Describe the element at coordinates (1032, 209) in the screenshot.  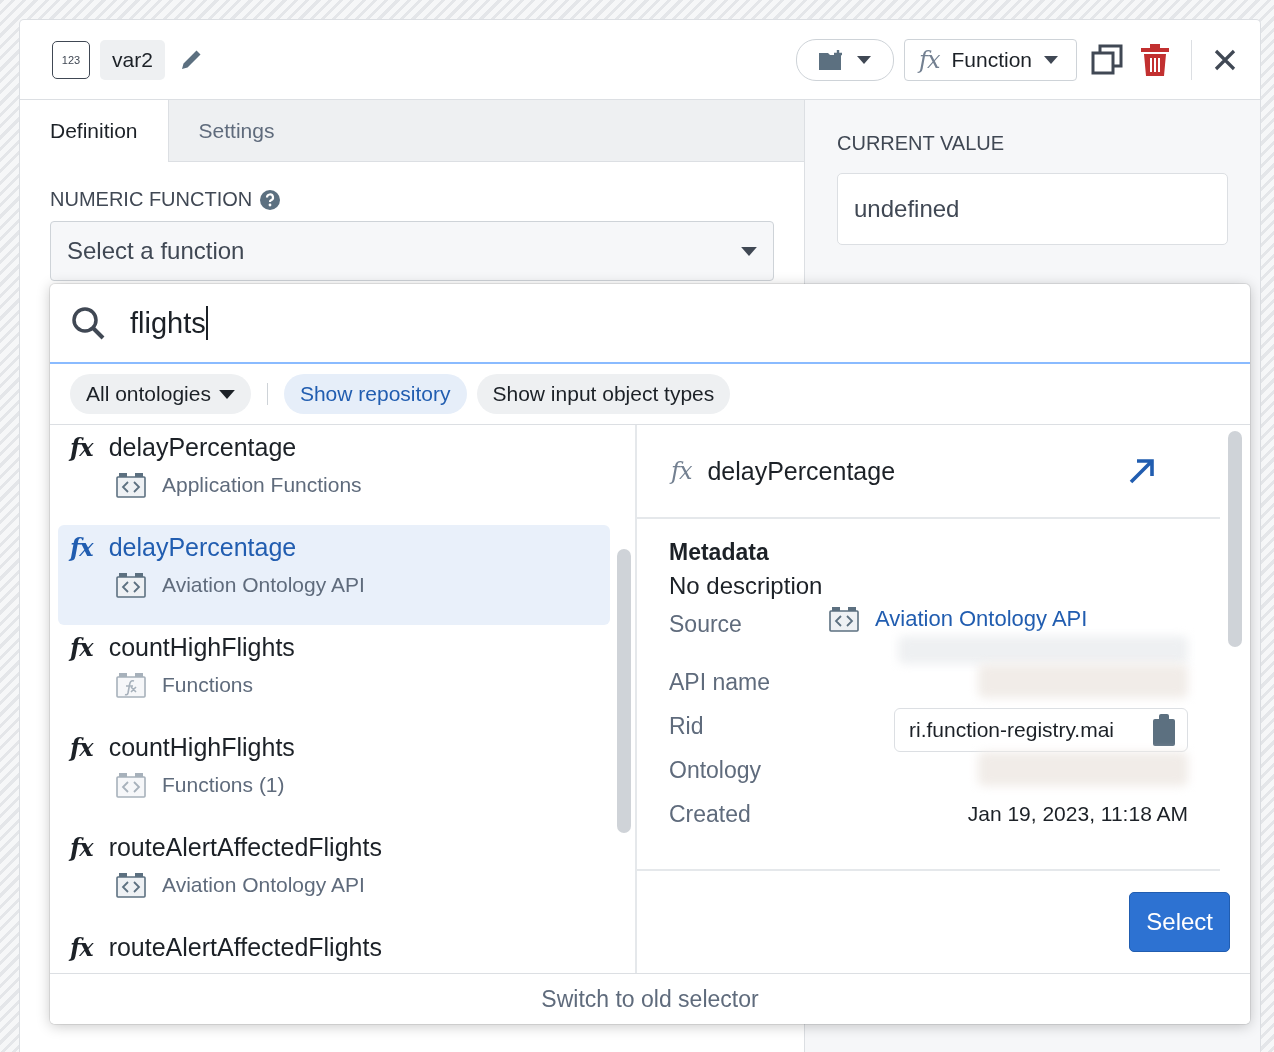
I see `current-value-field: undefined` at that location.